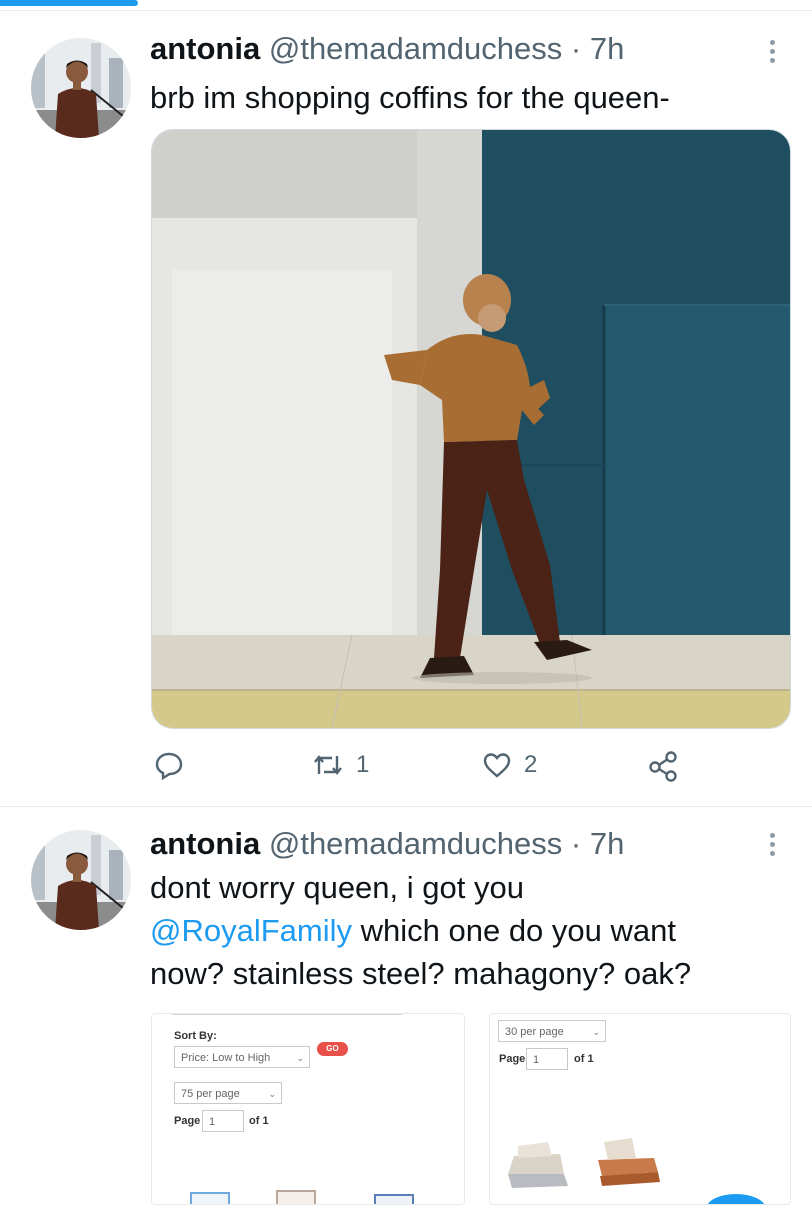 The width and height of the screenshot is (812, 1205). What do you see at coordinates (430, 768) in the screenshot?
I see `tweet-actions: 1 2` at bounding box center [430, 768].